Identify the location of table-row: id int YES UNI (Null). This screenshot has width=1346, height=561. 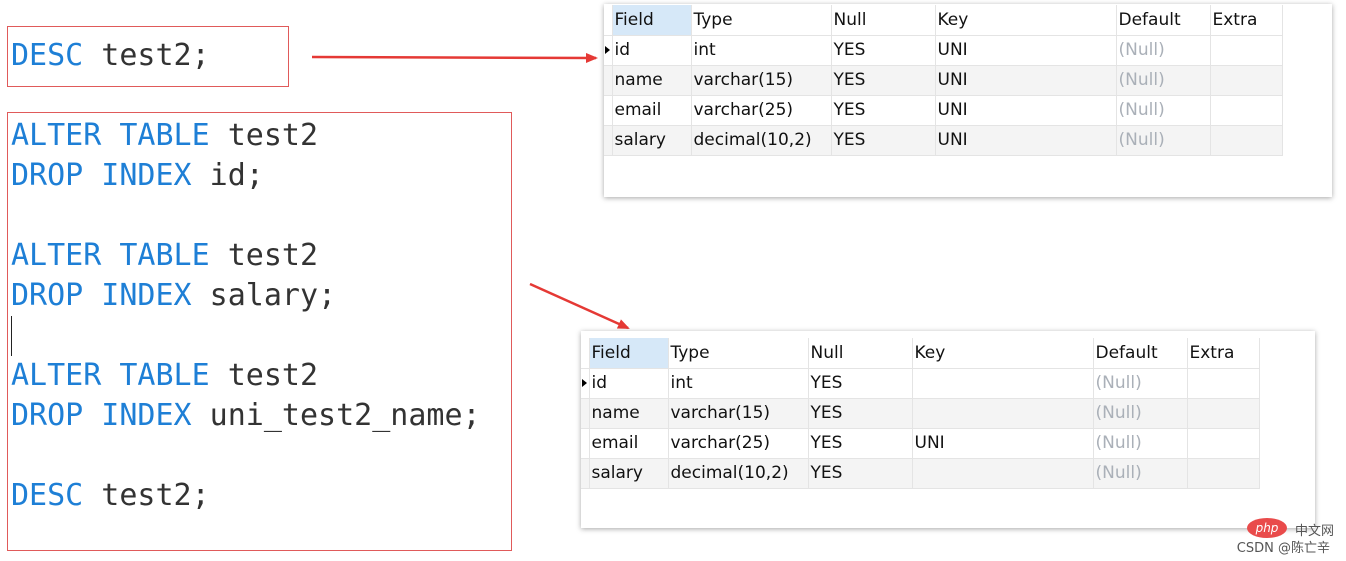
(943, 50).